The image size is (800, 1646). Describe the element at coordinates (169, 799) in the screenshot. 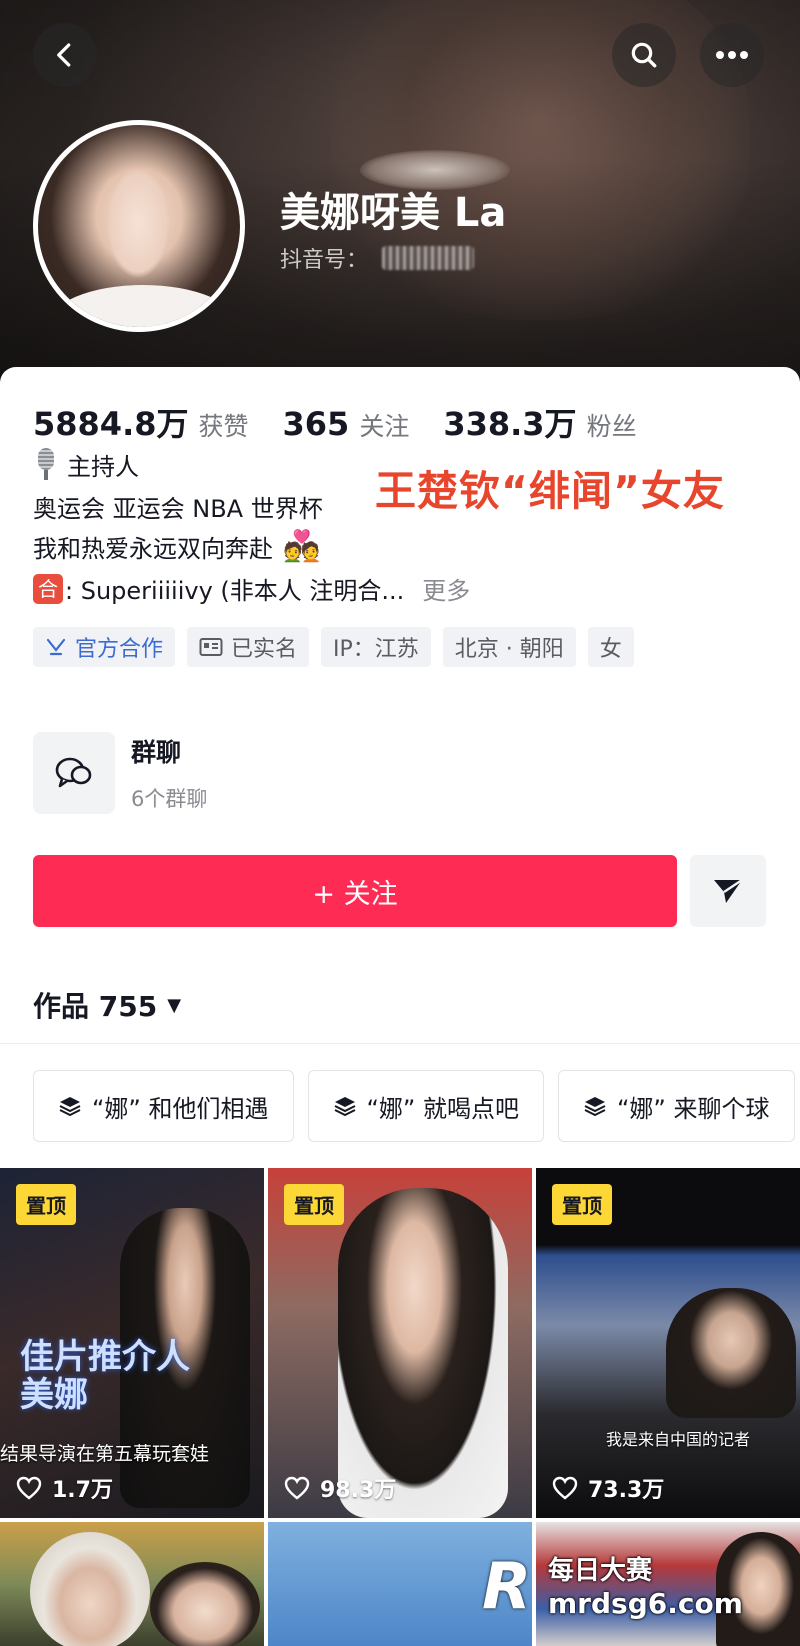

I see `group-chat-count: 6个群聊` at that location.